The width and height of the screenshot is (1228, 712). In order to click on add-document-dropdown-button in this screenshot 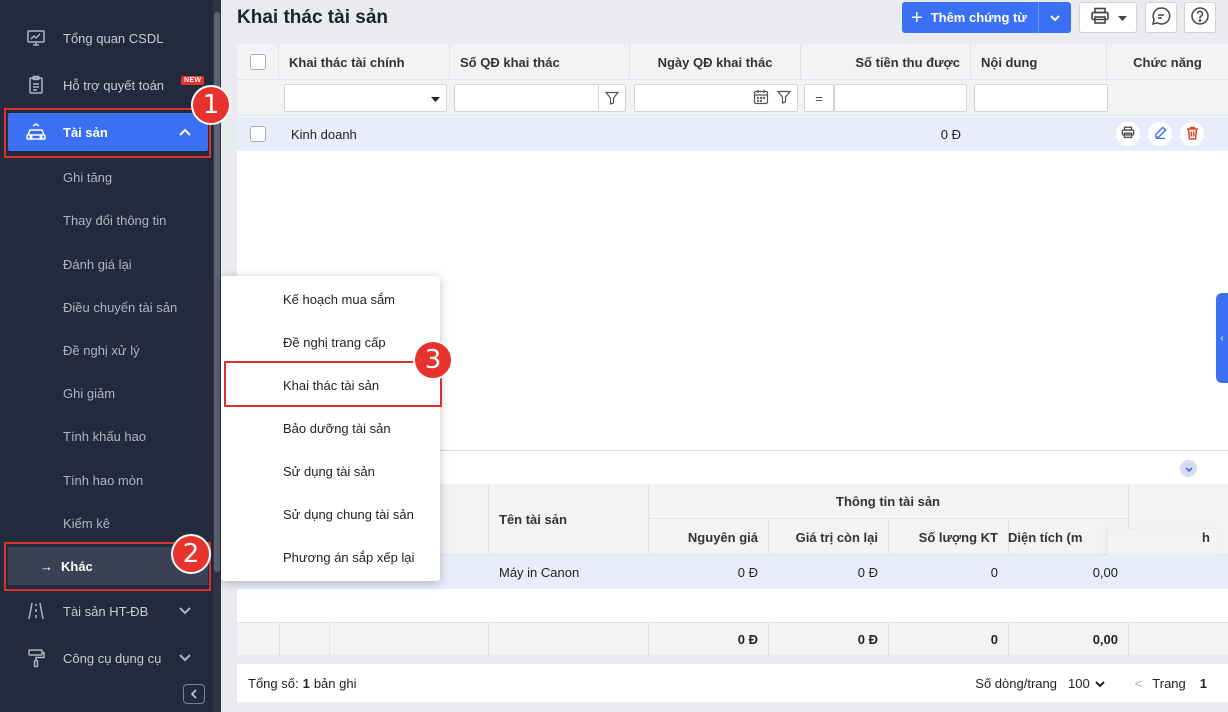, I will do `click(1055, 17)`.